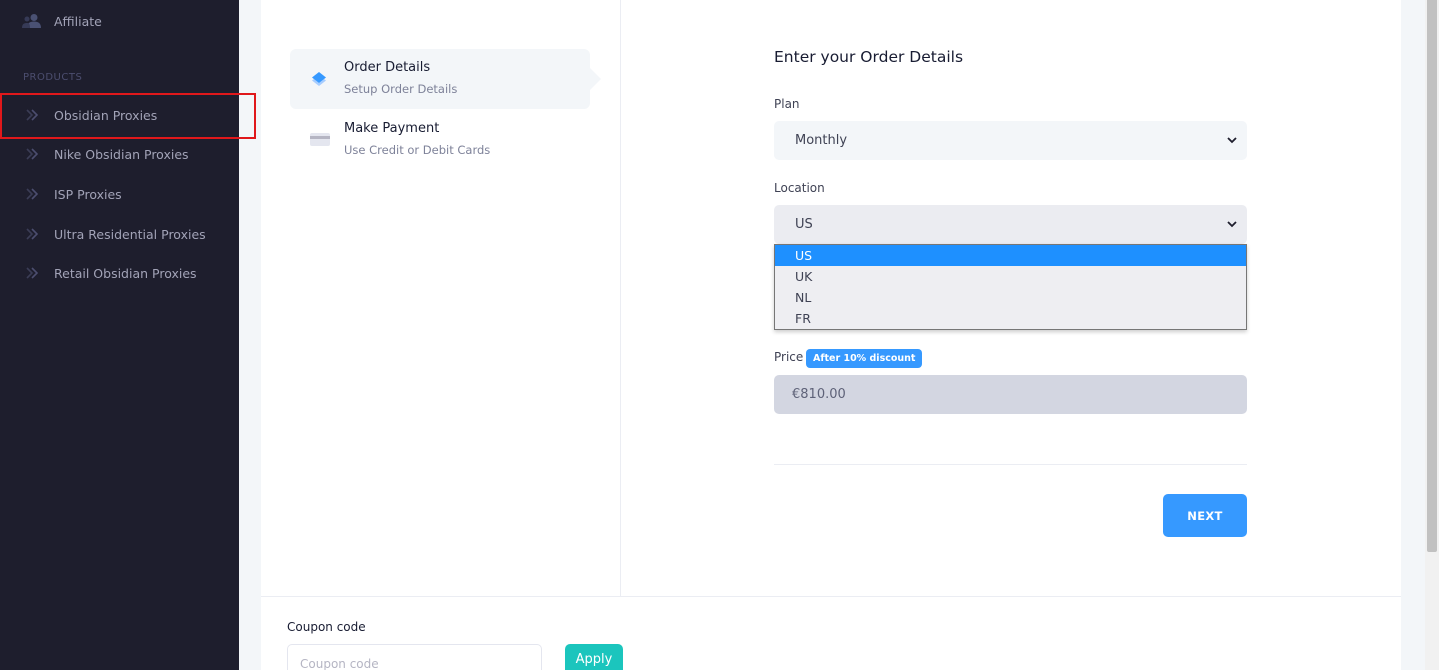  Describe the element at coordinates (130, 234) in the screenshot. I see `sidebar-item-label: Ultra Residential Proxies` at that location.